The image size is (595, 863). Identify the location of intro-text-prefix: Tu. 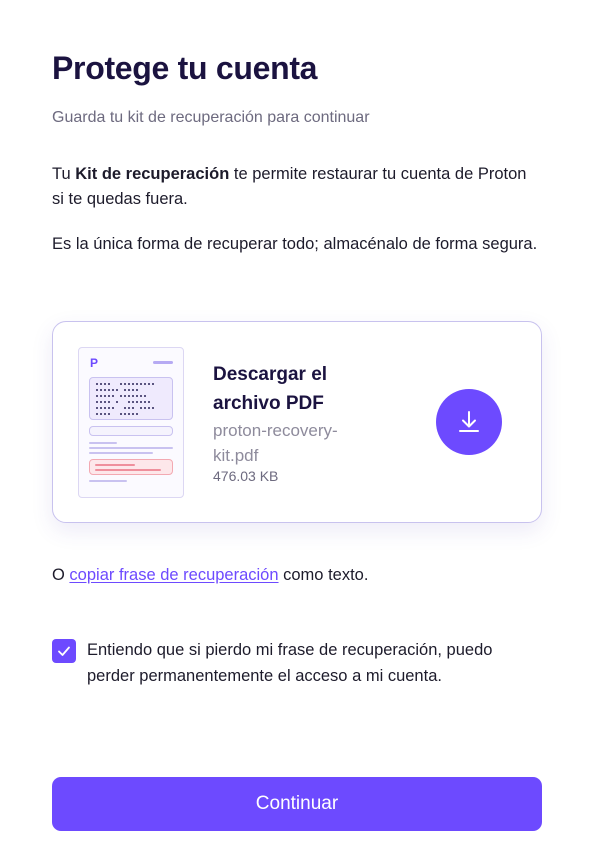
(64, 174).